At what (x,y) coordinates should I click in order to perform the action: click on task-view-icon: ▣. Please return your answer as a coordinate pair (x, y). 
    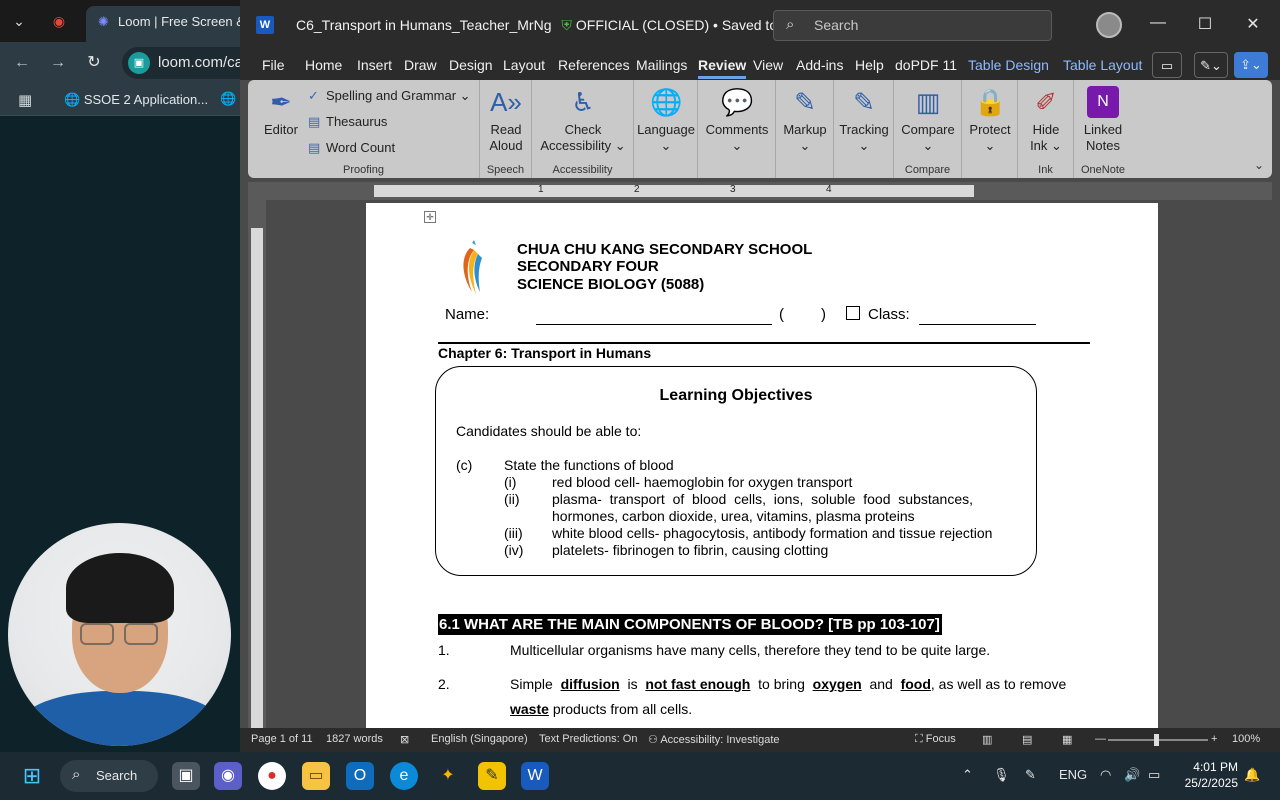
    Looking at the image, I should click on (186, 776).